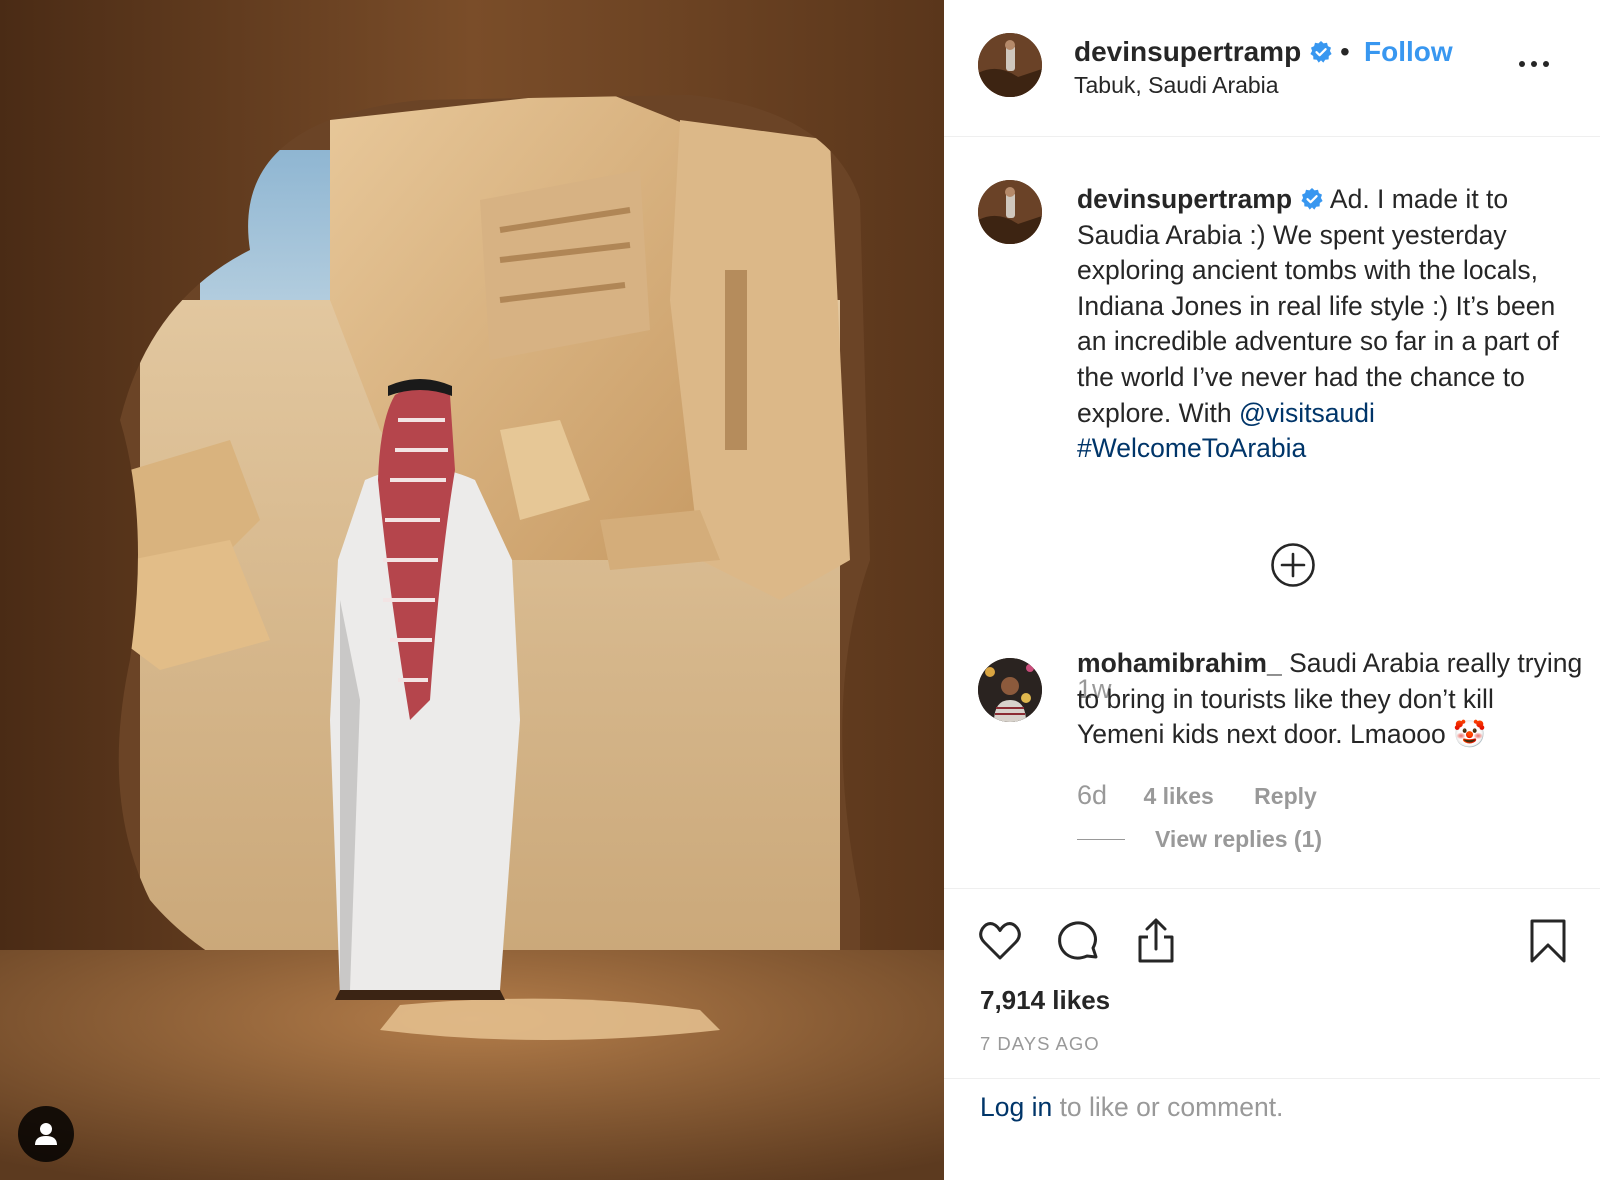 The image size is (1600, 1180). I want to click on heart-icon, so click(1000, 941).